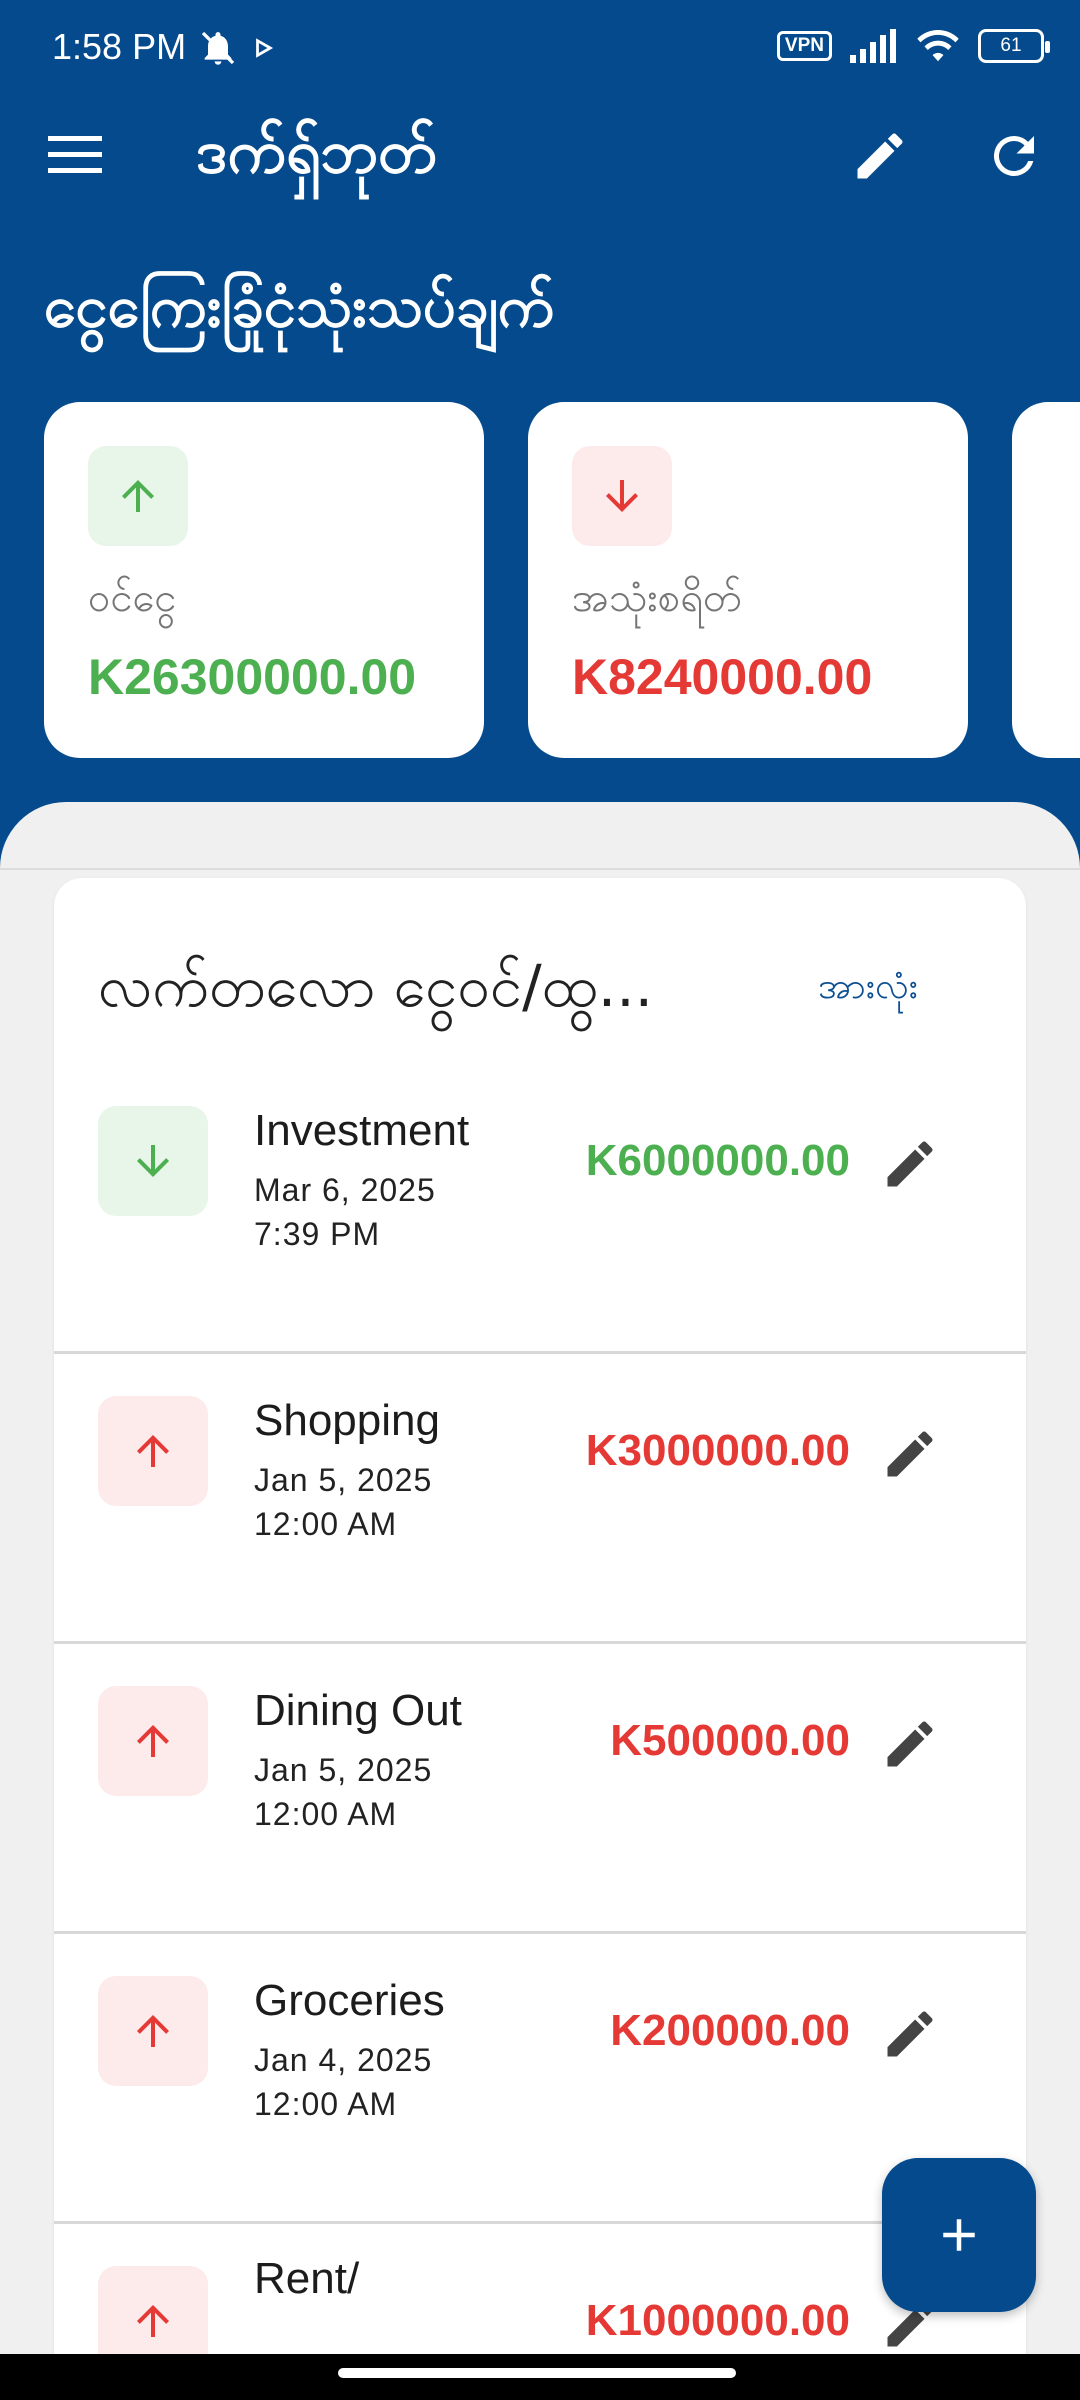 This screenshot has width=1080, height=2400. Describe the element at coordinates (913, 46) in the screenshot. I see `status-right-icons: VPN 61` at that location.